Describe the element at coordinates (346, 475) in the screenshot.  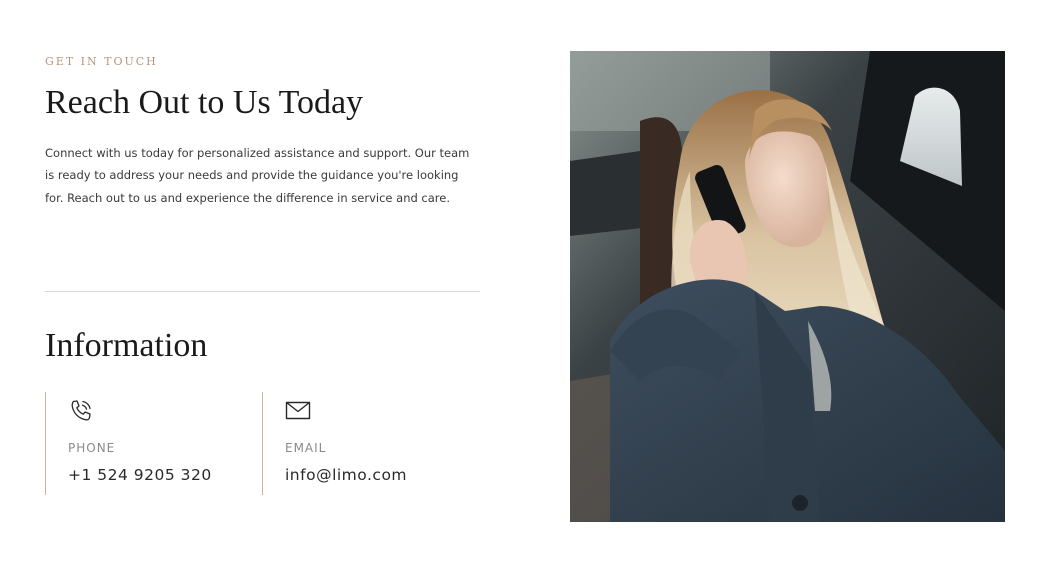
I see `email-value: info@limo.com` at that location.